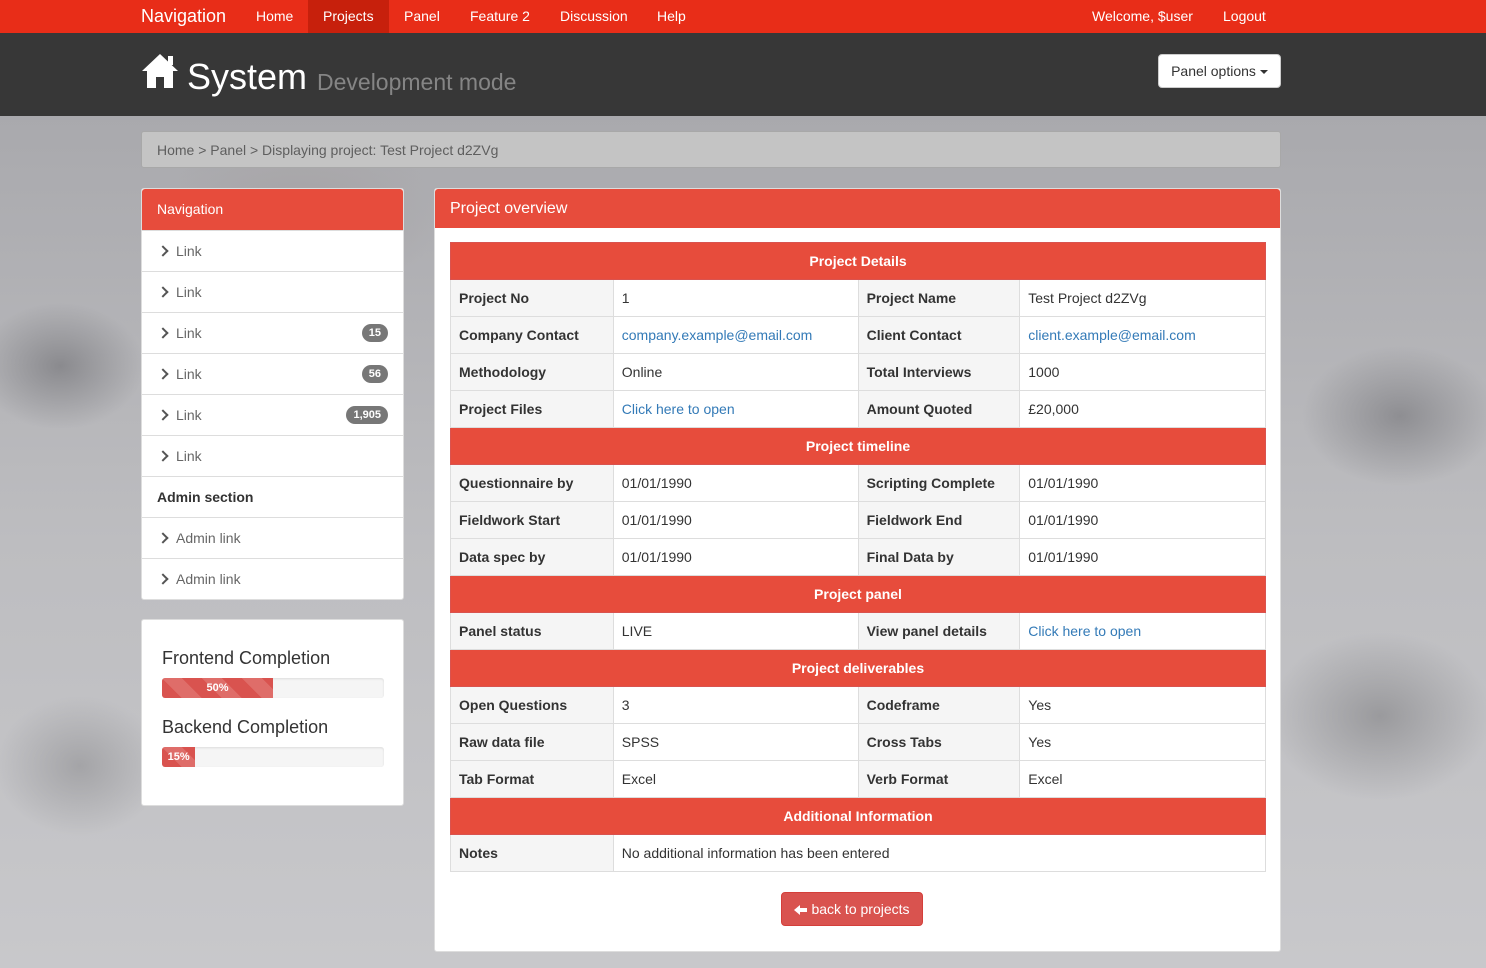 The image size is (1486, 968). Describe the element at coordinates (858, 446) in the screenshot. I see `section-header-timeline: Project timeline` at that location.